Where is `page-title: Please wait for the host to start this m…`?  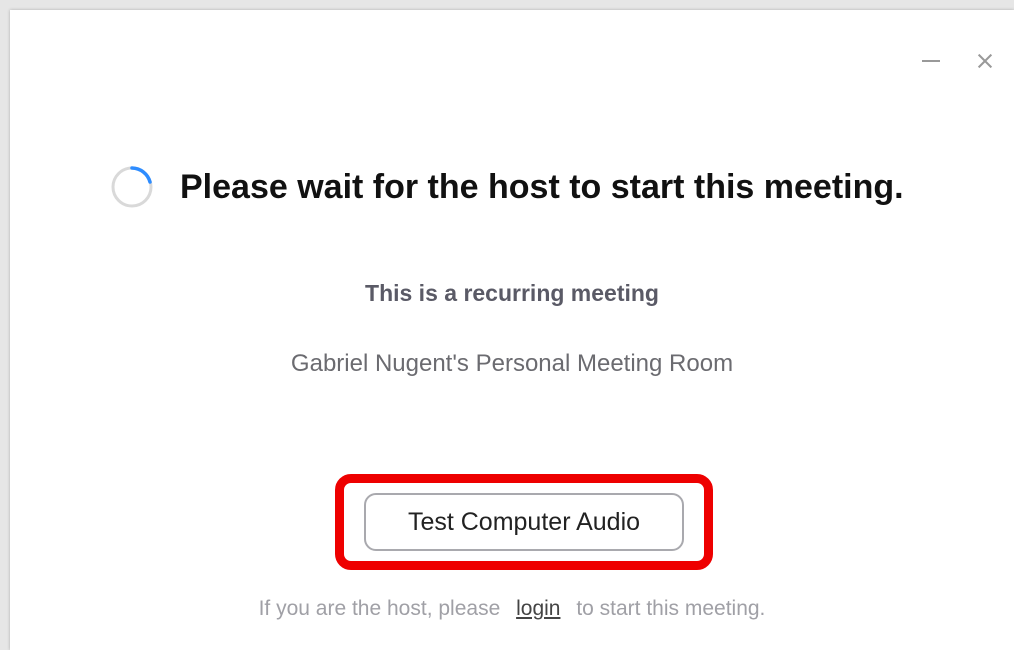
page-title: Please wait for the host to start this m… is located at coordinates (542, 186).